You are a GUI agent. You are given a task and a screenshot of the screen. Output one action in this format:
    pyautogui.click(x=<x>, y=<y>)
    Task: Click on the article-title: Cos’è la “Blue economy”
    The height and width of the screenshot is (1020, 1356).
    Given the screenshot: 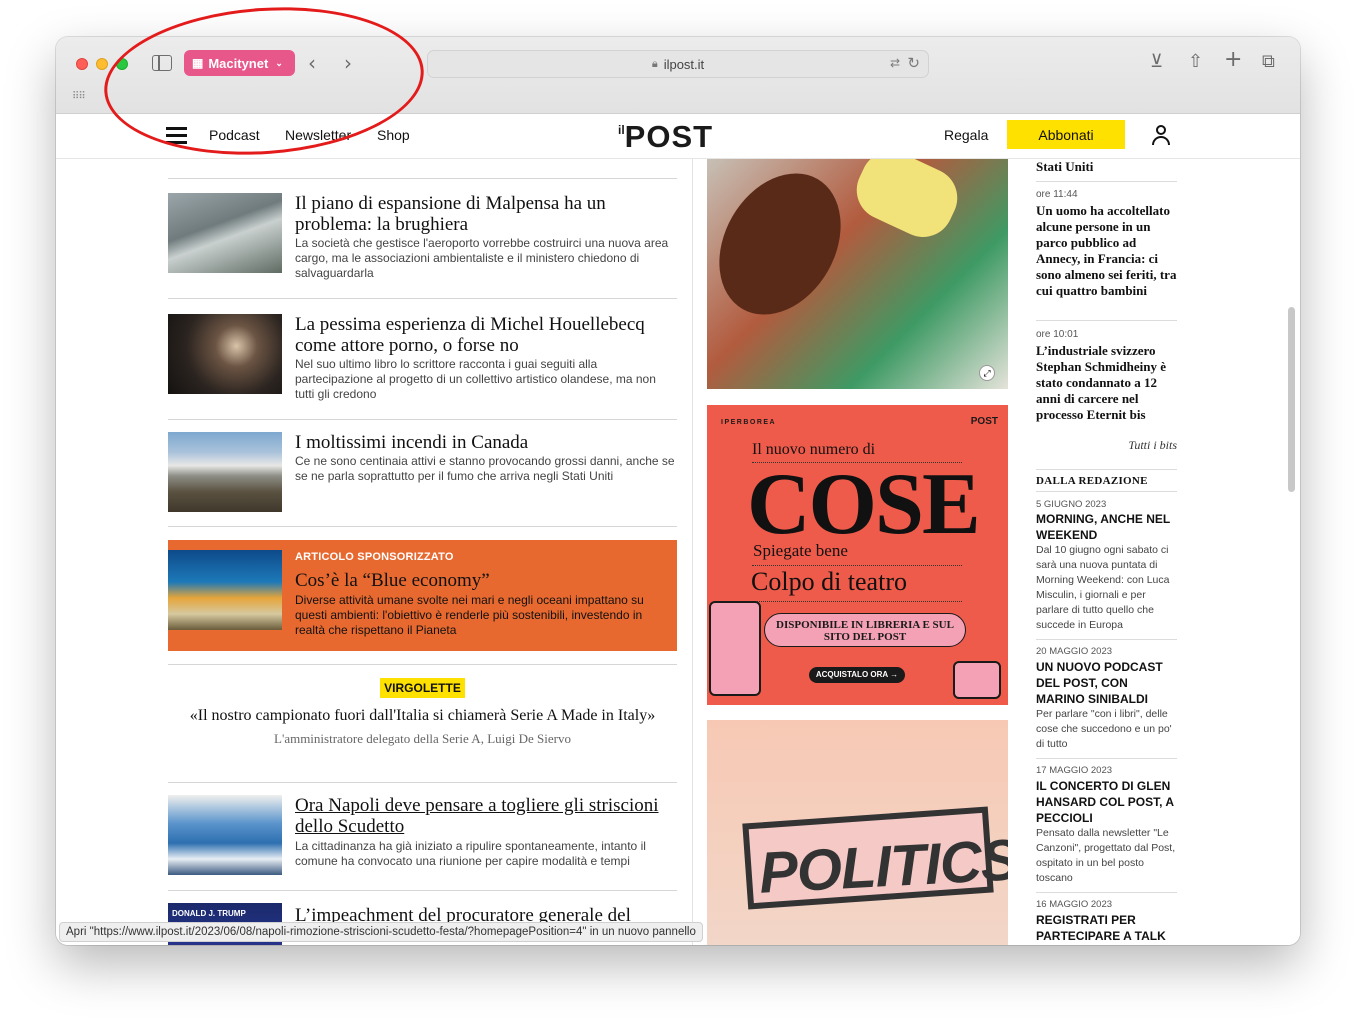 What is the action you would take?
    pyautogui.click(x=392, y=581)
    